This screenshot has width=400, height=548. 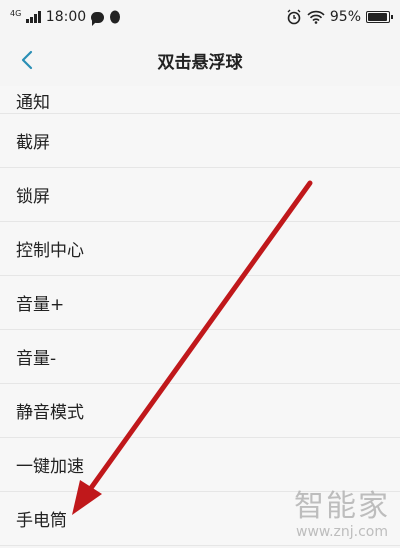 What do you see at coordinates (316, 17) in the screenshot?
I see `wifi-icon` at bounding box center [316, 17].